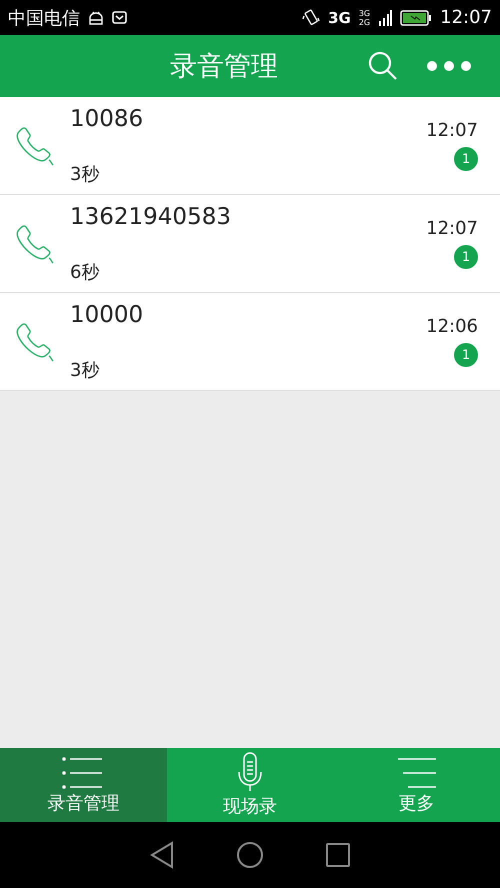 Image resolution: width=500 pixels, height=888 pixels. What do you see at coordinates (338, 855) in the screenshot?
I see `recents-icon` at bounding box center [338, 855].